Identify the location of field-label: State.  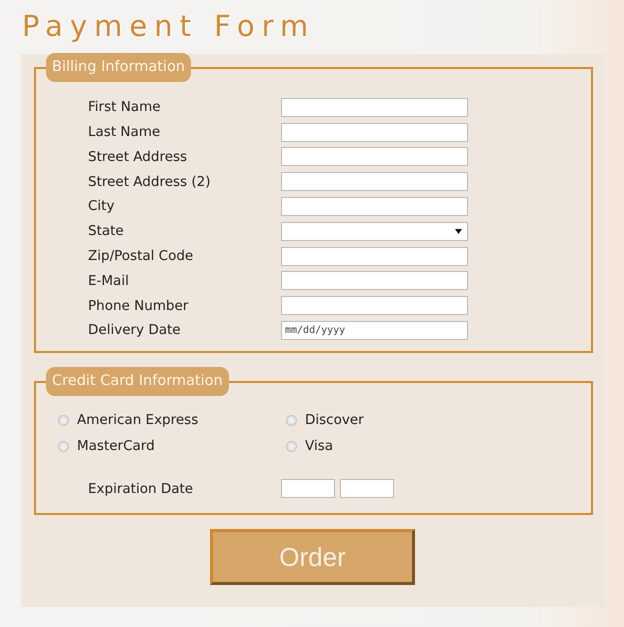
(106, 232).